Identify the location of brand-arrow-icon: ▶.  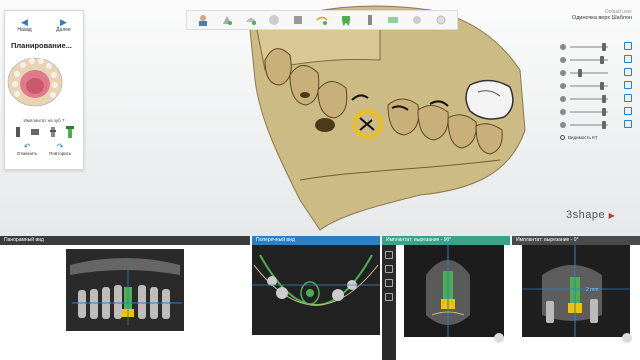
(612, 215).